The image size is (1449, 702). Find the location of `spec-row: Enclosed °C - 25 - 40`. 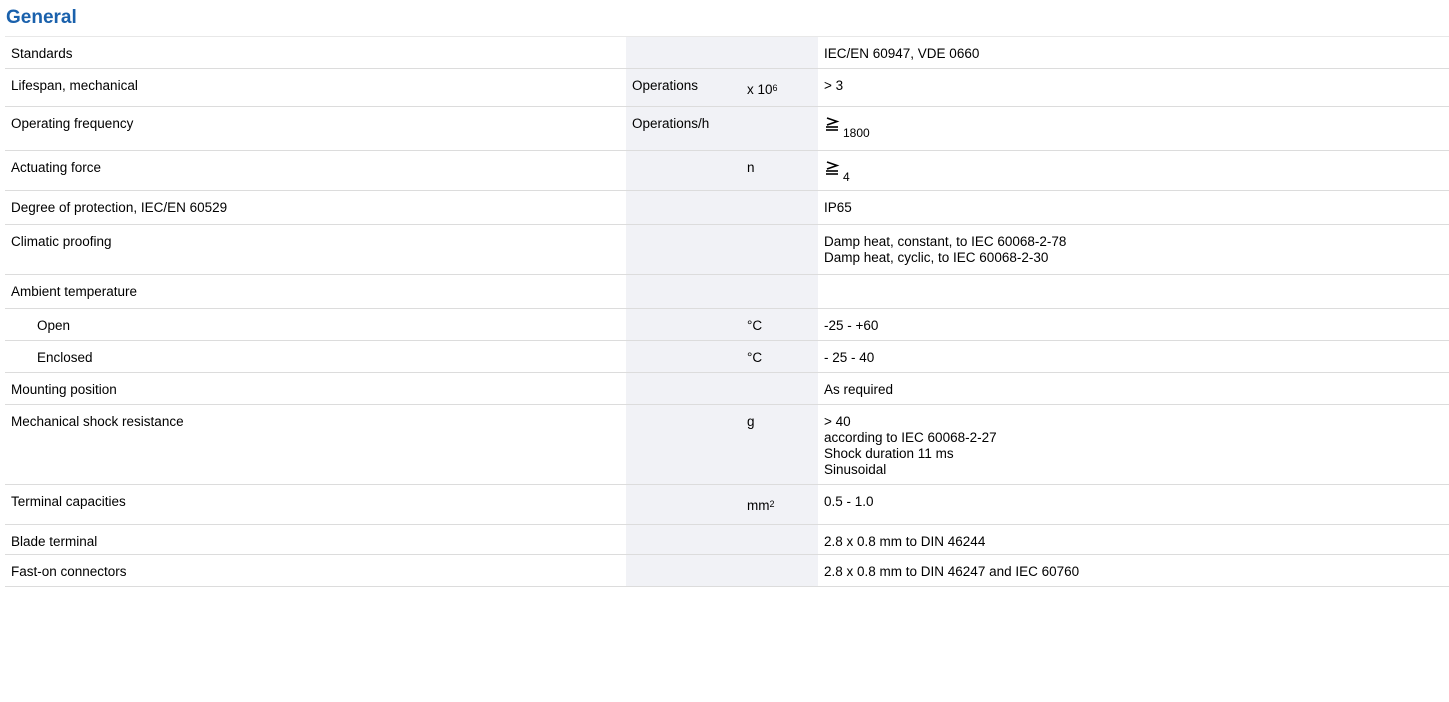

spec-row: Enclosed °C - 25 - 40 is located at coordinates (727, 356).